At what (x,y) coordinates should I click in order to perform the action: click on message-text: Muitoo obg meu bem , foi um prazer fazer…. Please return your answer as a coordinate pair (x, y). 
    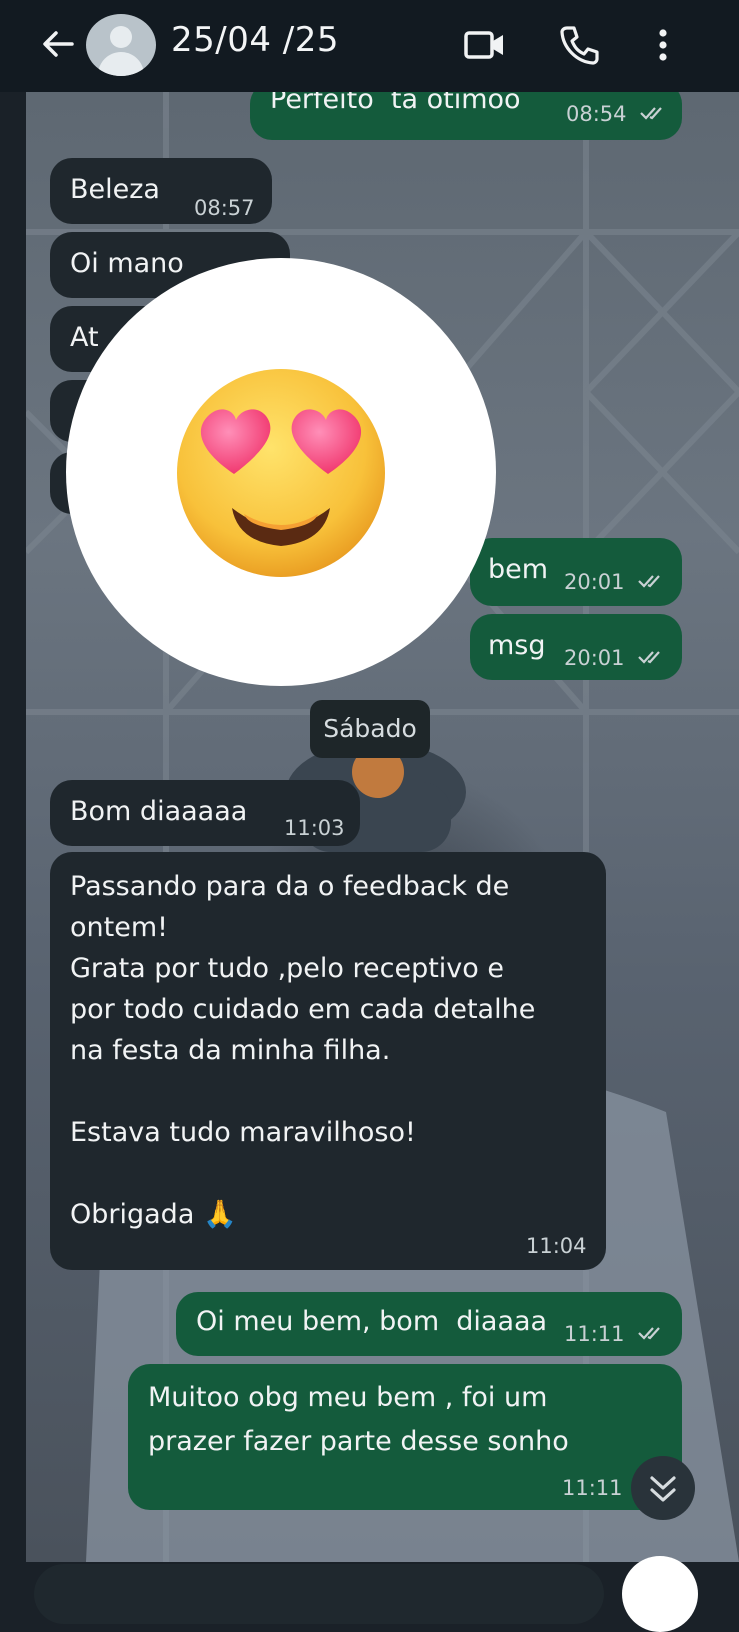
    Looking at the image, I should click on (358, 1419).